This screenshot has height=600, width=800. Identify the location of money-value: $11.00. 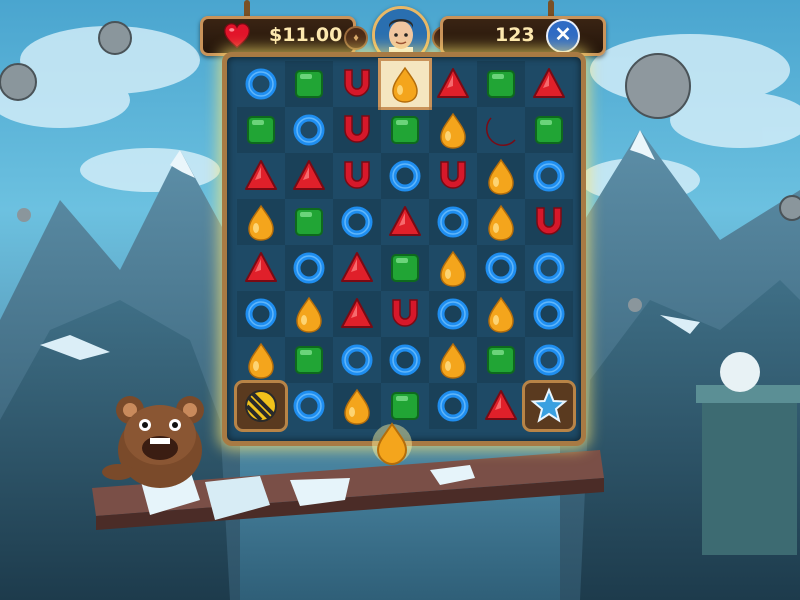
(306, 35).